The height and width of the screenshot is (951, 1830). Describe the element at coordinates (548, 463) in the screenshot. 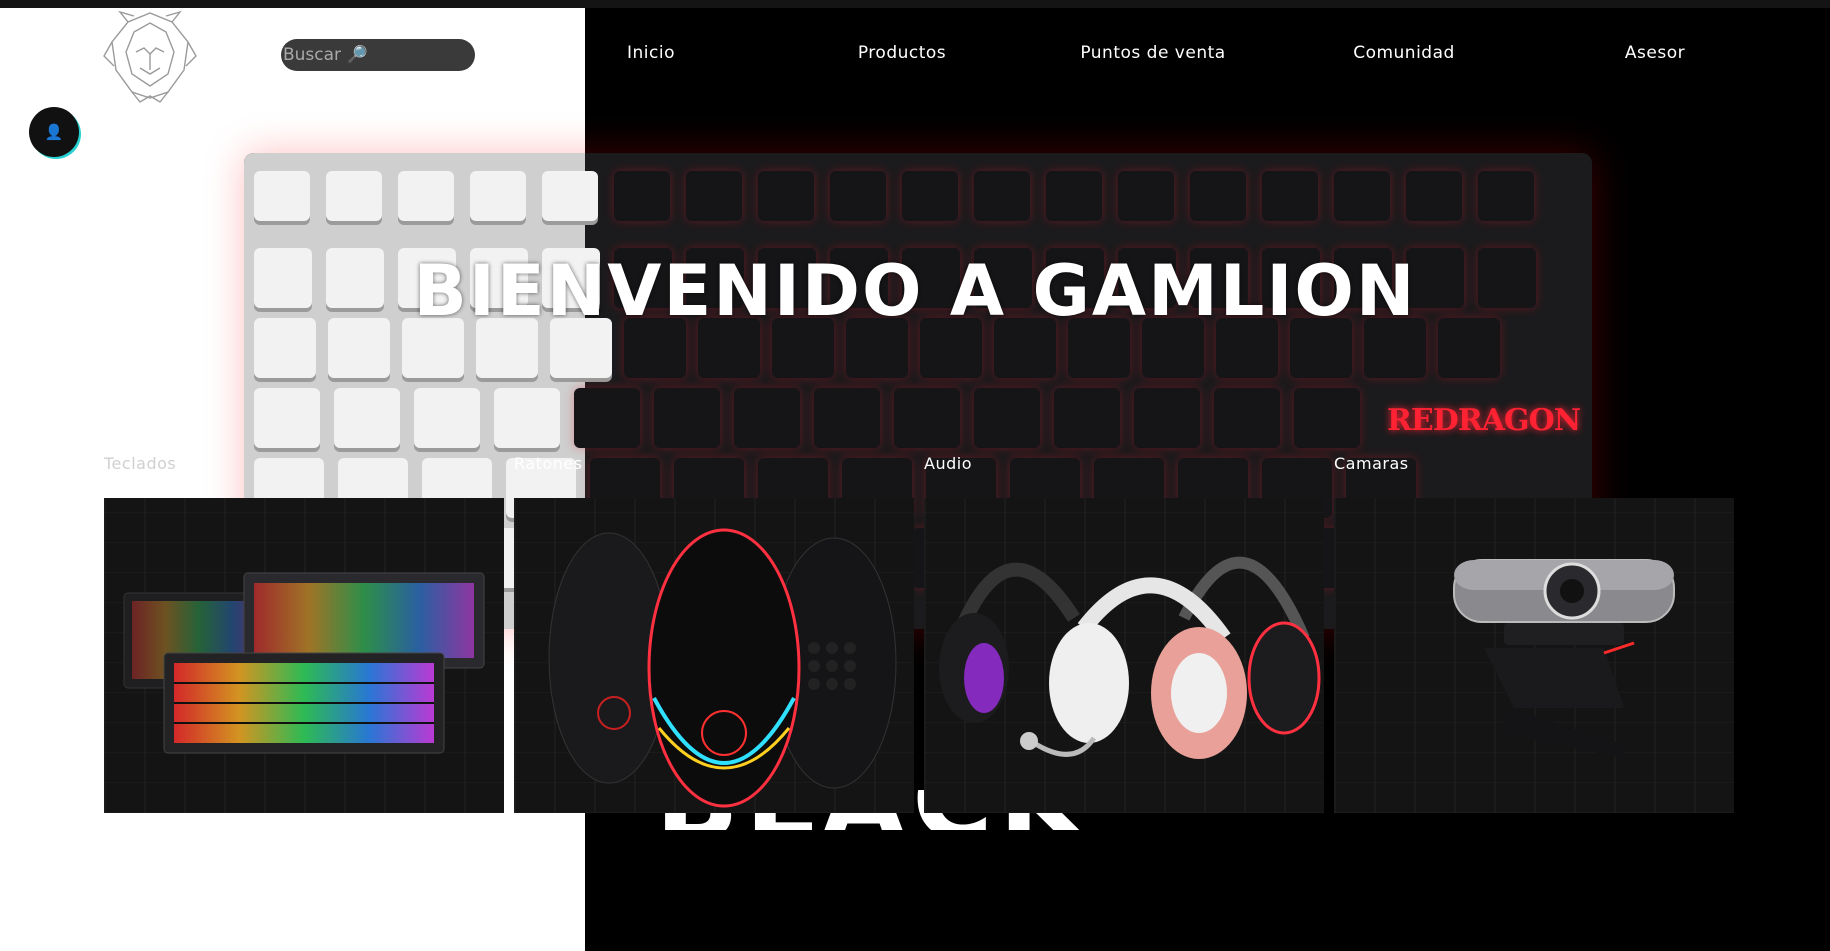

I see `category-label-ratones: Ratones` at that location.